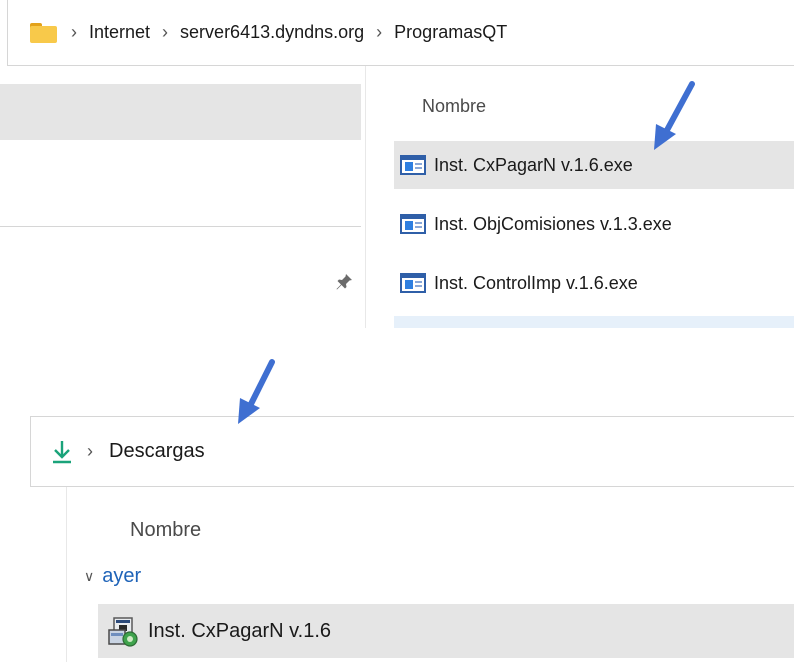 The height and width of the screenshot is (662, 794). I want to click on chevron-down-icon: ∨, so click(89, 576).